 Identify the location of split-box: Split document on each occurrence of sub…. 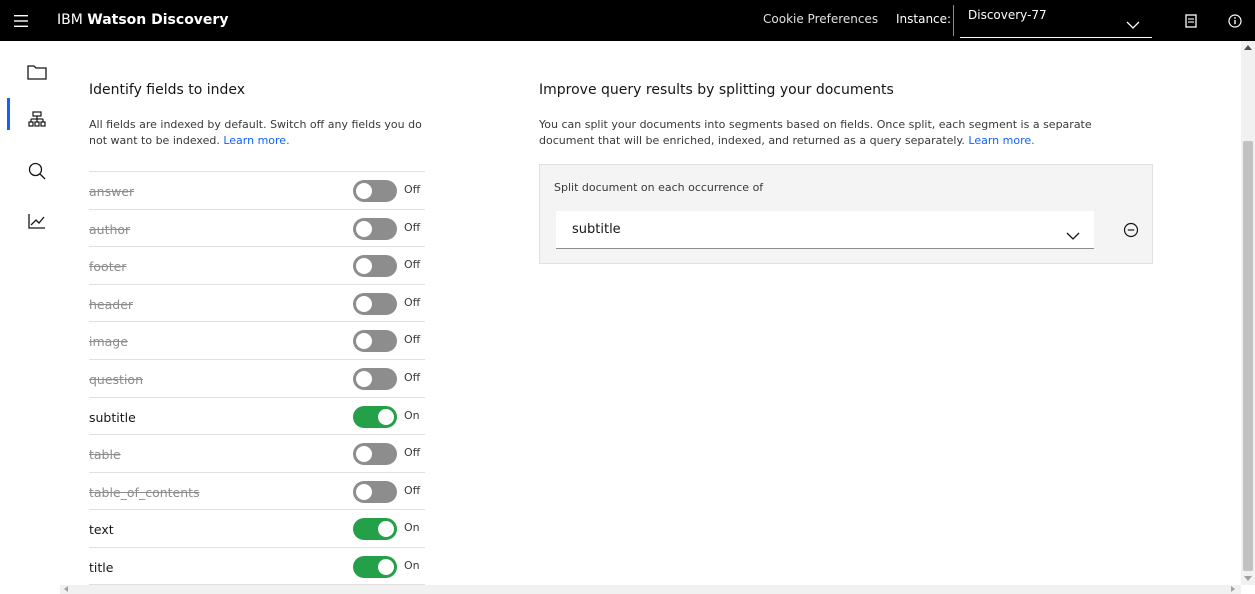
(846, 214).